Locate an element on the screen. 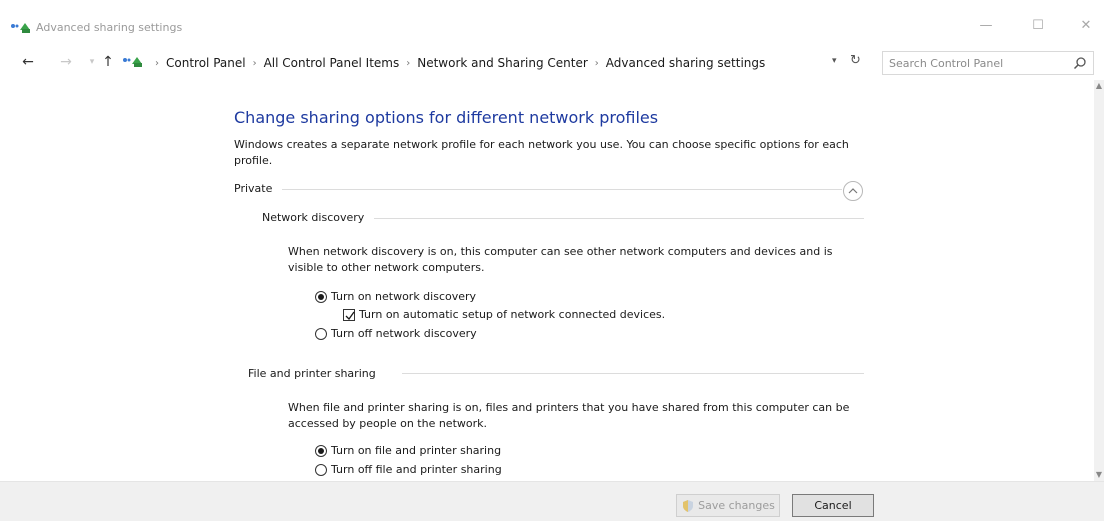 The width and height of the screenshot is (1104, 521). profile-label-private: Private is located at coordinates (253, 188).